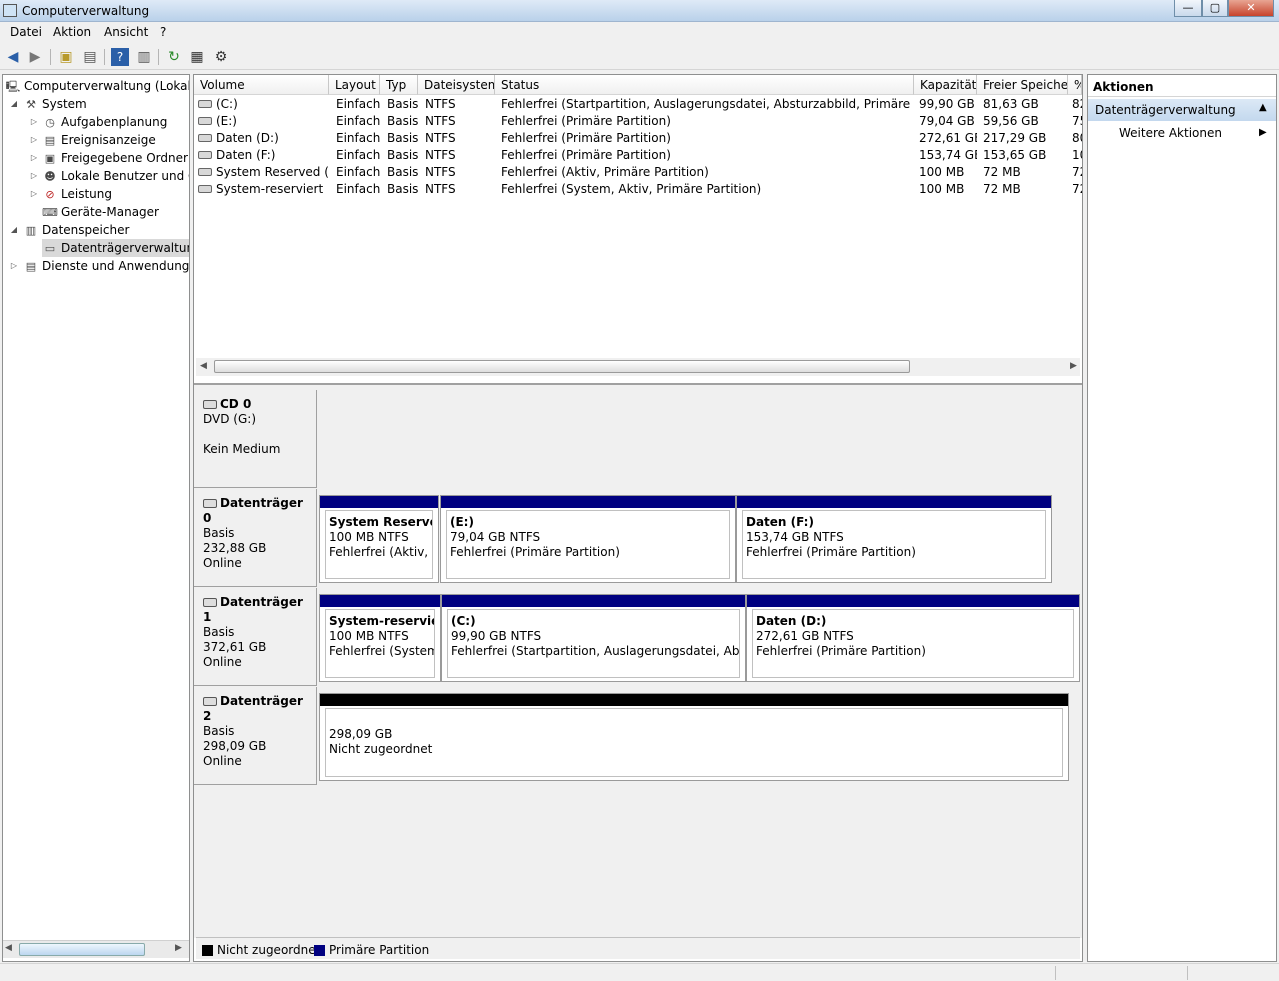 This screenshot has width=1279, height=981. I want to click on menu-datei: Datei, so click(26, 32).